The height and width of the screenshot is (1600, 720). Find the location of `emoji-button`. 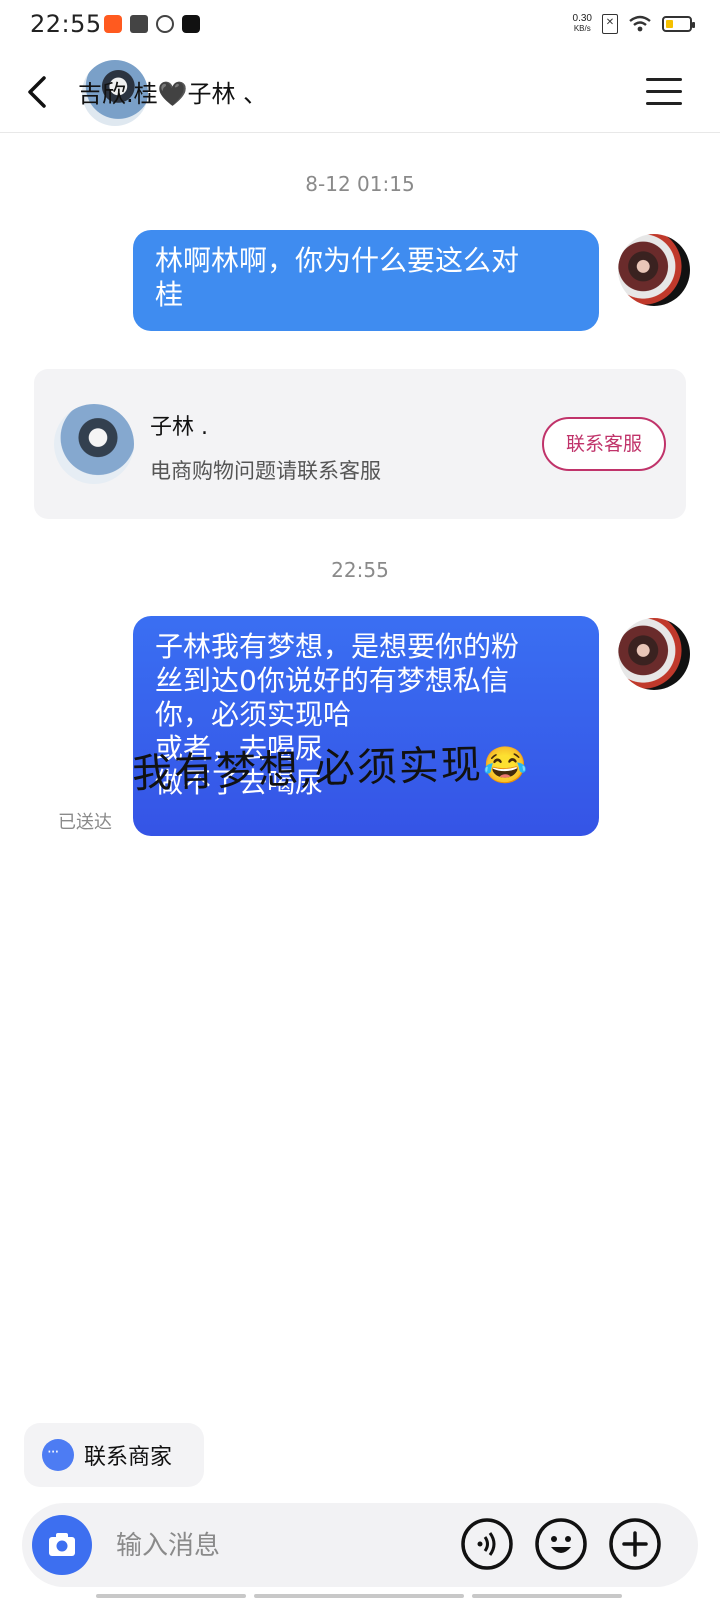

emoji-button is located at coordinates (561, 1544).